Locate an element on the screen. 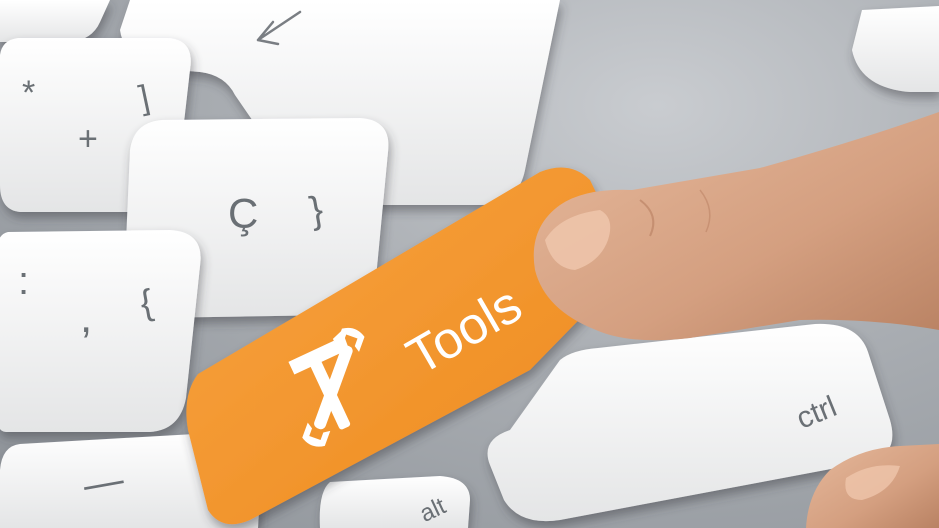  asterisk-label: * is located at coordinates (28, 93).